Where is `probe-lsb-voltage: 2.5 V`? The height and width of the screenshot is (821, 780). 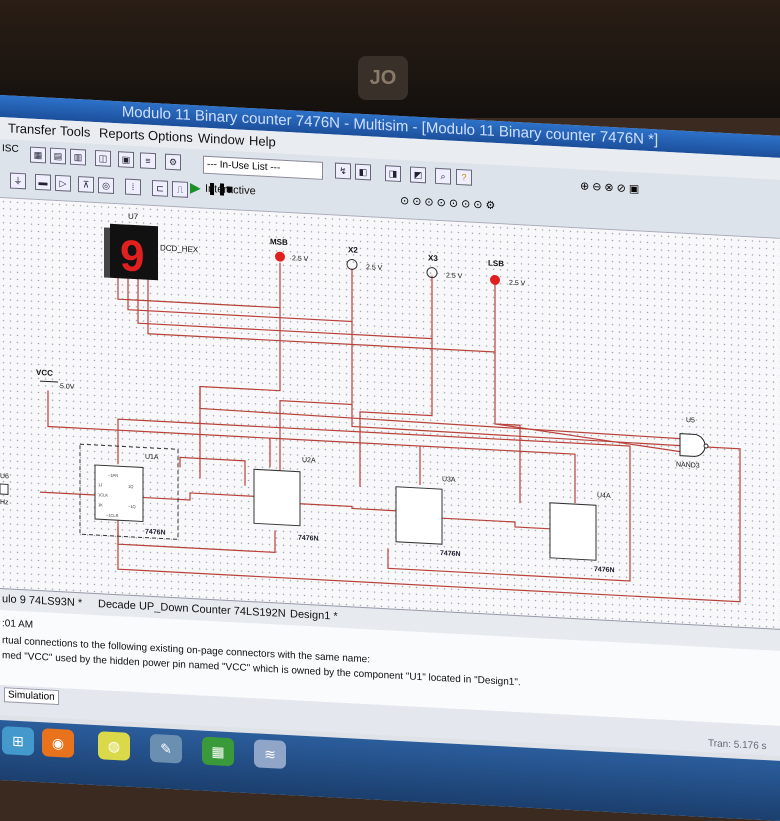 probe-lsb-voltage: 2.5 V is located at coordinates (517, 284).